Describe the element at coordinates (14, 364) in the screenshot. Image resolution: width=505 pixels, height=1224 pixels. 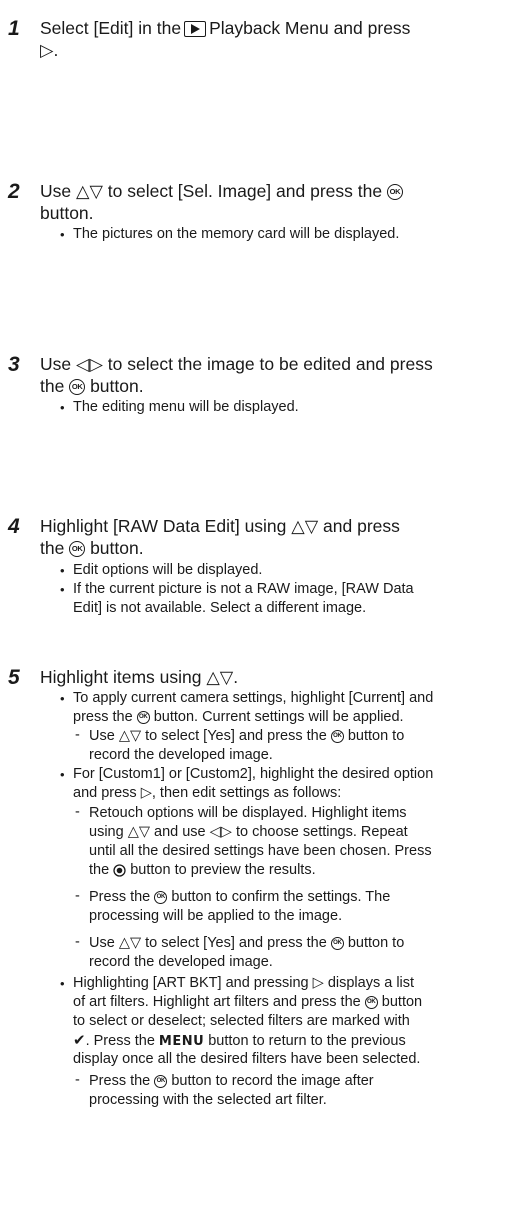
I see `step-number: 3` at that location.